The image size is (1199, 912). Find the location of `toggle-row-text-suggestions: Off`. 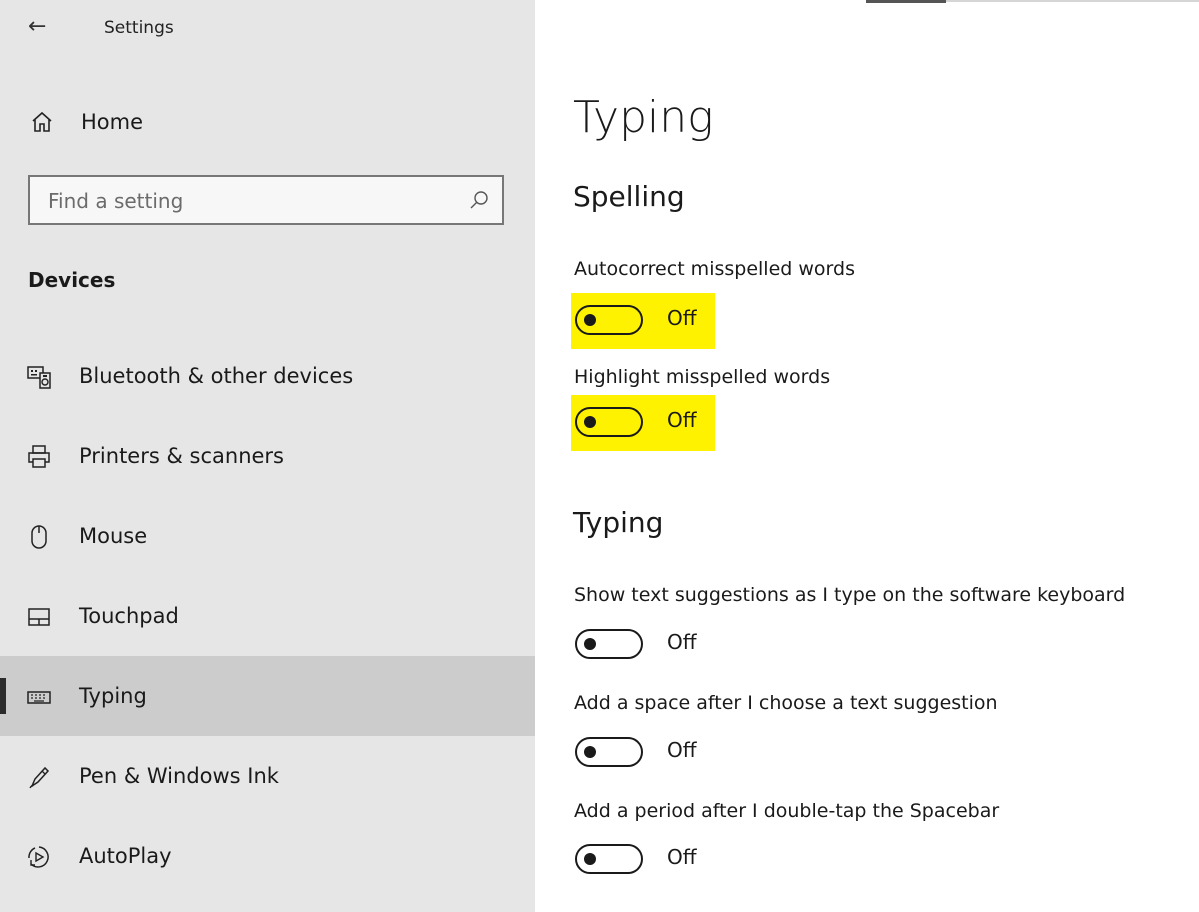

toggle-row-text-suggestions: Off is located at coordinates (643, 645).